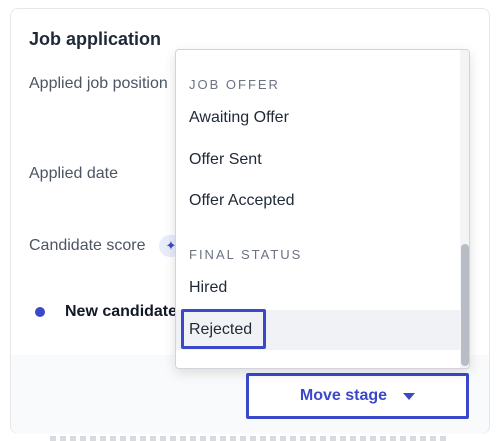 The width and height of the screenshot is (496, 441). I want to click on section-header-job-offer: JOB OFFER, so click(234, 84).